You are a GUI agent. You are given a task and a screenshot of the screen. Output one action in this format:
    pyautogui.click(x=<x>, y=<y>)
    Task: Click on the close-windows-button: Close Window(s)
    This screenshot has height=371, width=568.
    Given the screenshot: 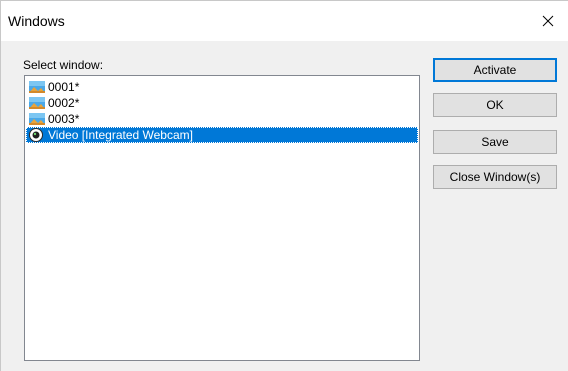 What is the action you would take?
    pyautogui.click(x=495, y=177)
    